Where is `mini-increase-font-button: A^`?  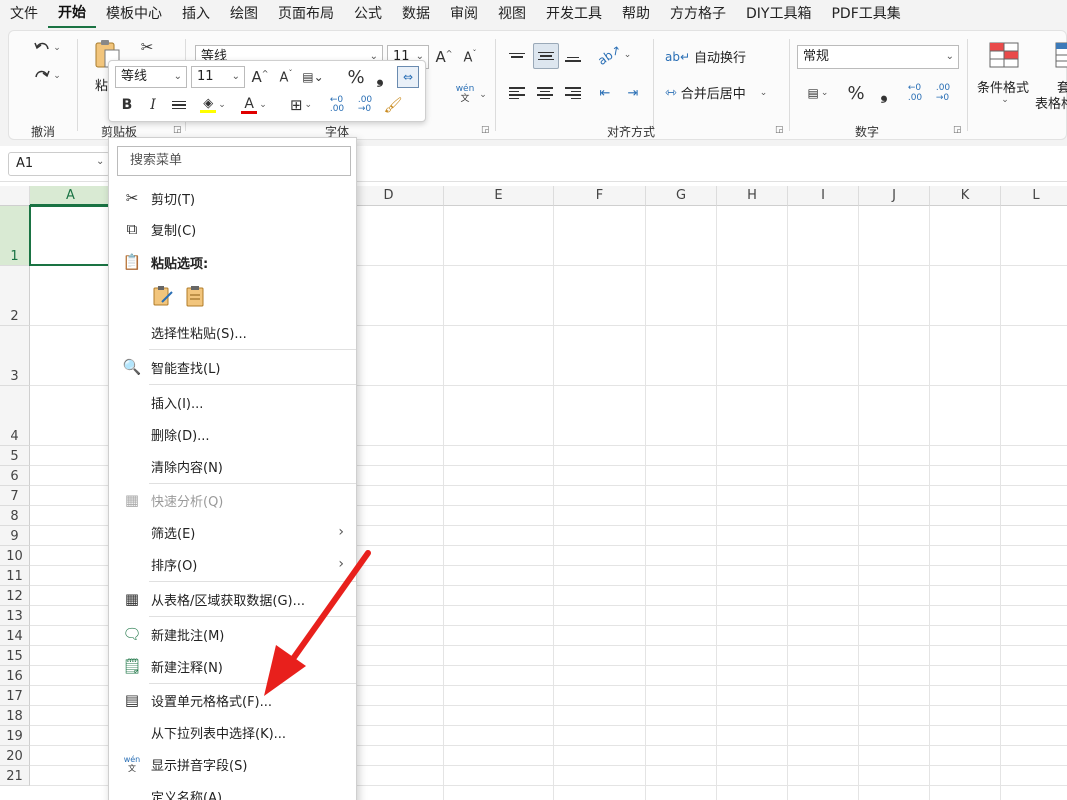 mini-increase-font-button: A^ is located at coordinates (260, 77).